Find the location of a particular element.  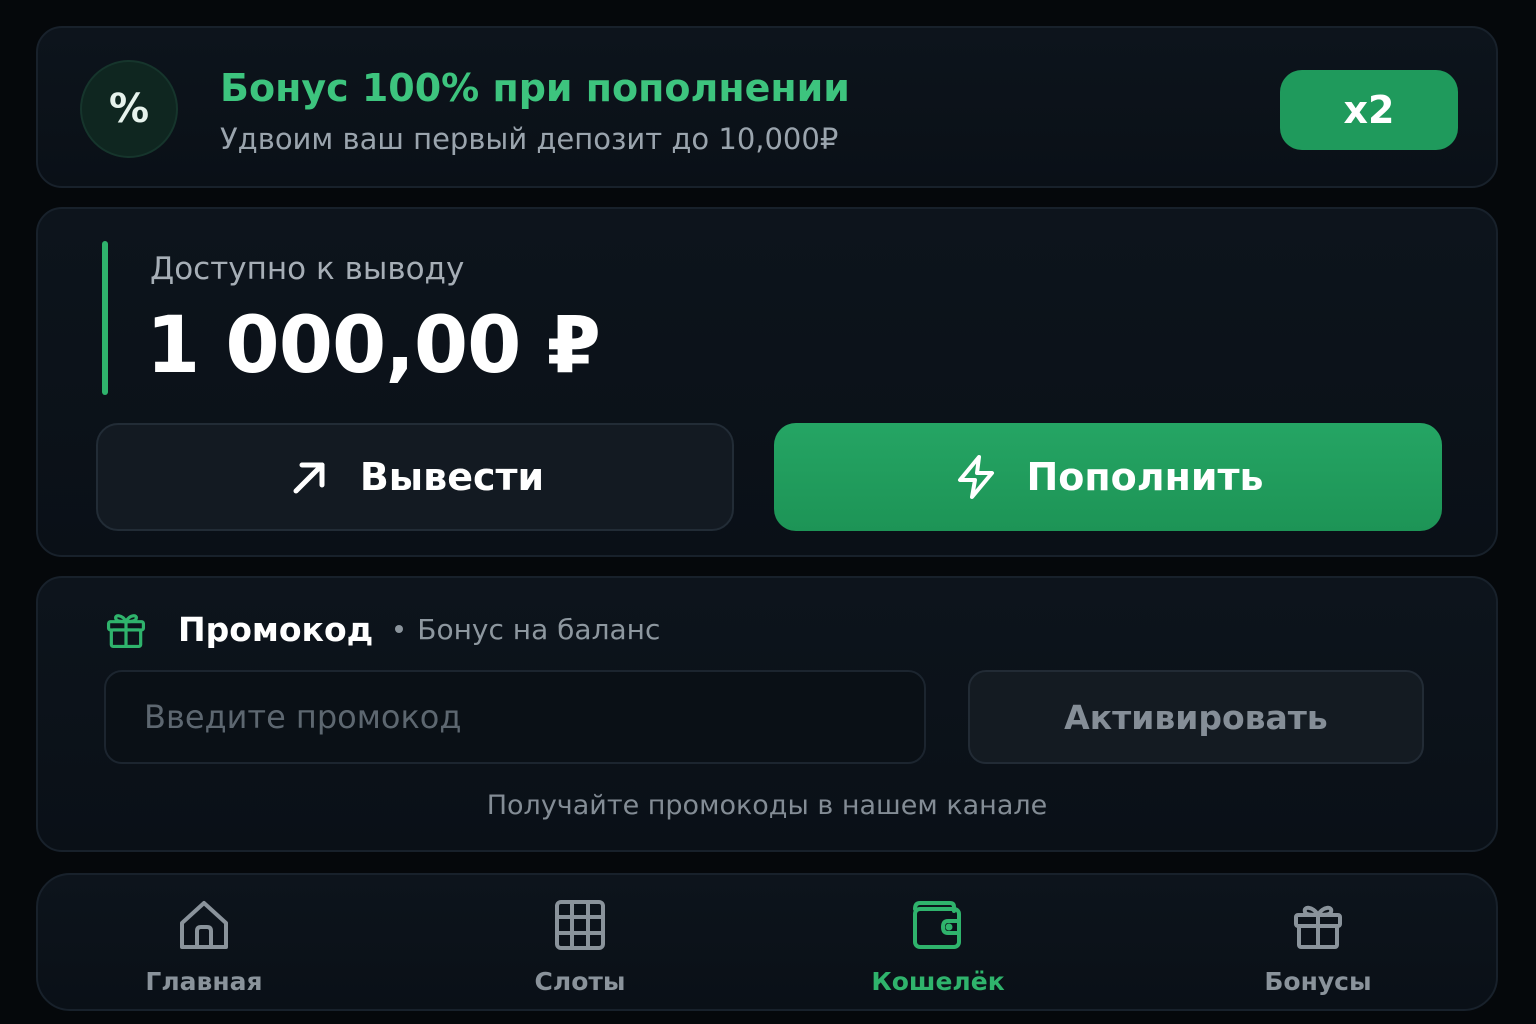

bottom-nav: Главная Слоты Кошелёк Бонусы is located at coordinates (767, 942).